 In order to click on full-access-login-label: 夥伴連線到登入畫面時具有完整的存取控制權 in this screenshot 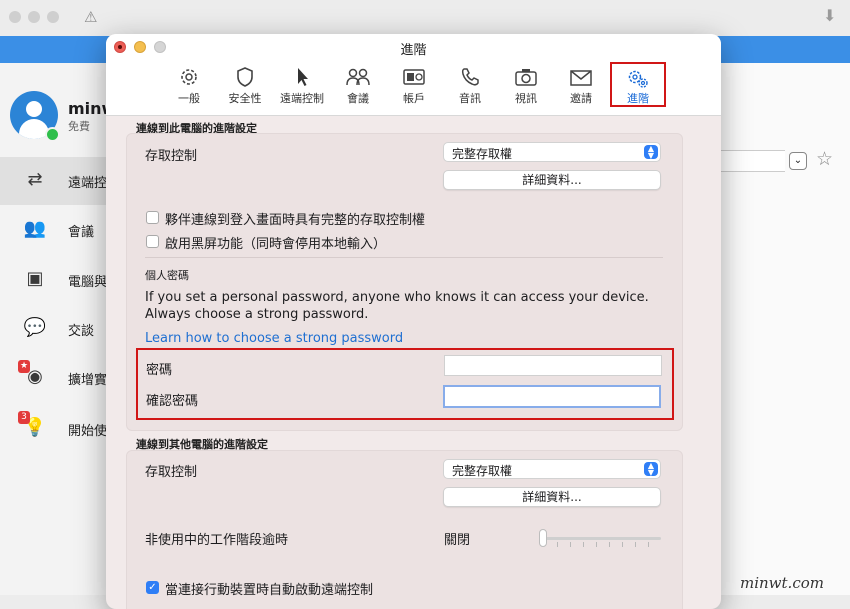, I will do `click(295, 220)`.